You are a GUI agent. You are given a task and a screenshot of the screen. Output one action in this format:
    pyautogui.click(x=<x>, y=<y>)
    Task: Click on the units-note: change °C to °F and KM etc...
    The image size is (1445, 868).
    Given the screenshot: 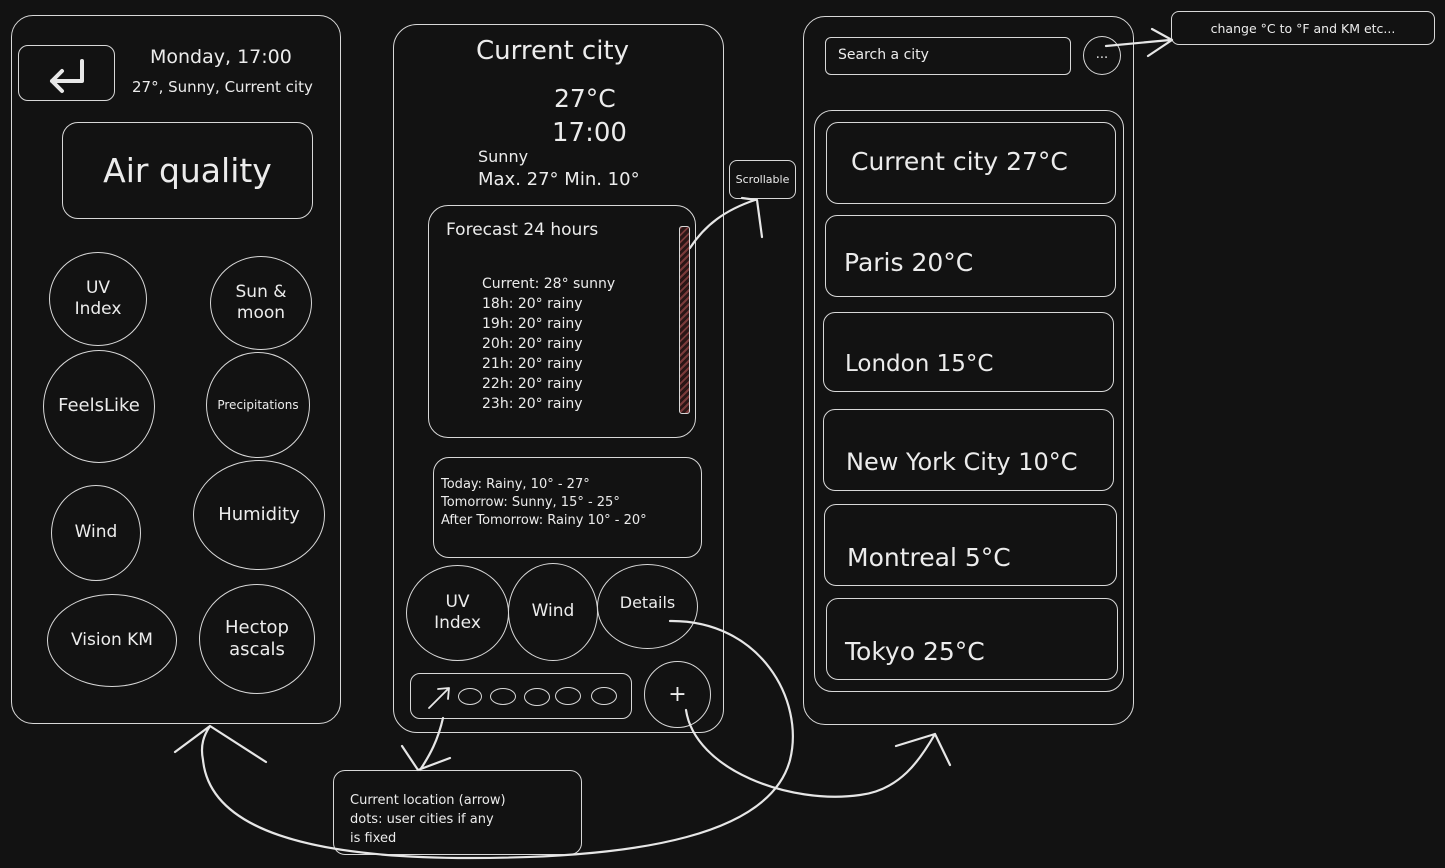 What is the action you would take?
    pyautogui.click(x=1303, y=28)
    